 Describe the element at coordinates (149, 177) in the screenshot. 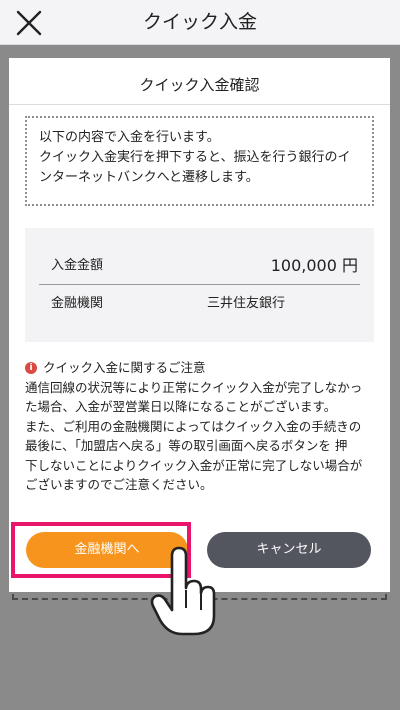

I see `info-text: ンターネットバンクへと遷移します。` at that location.